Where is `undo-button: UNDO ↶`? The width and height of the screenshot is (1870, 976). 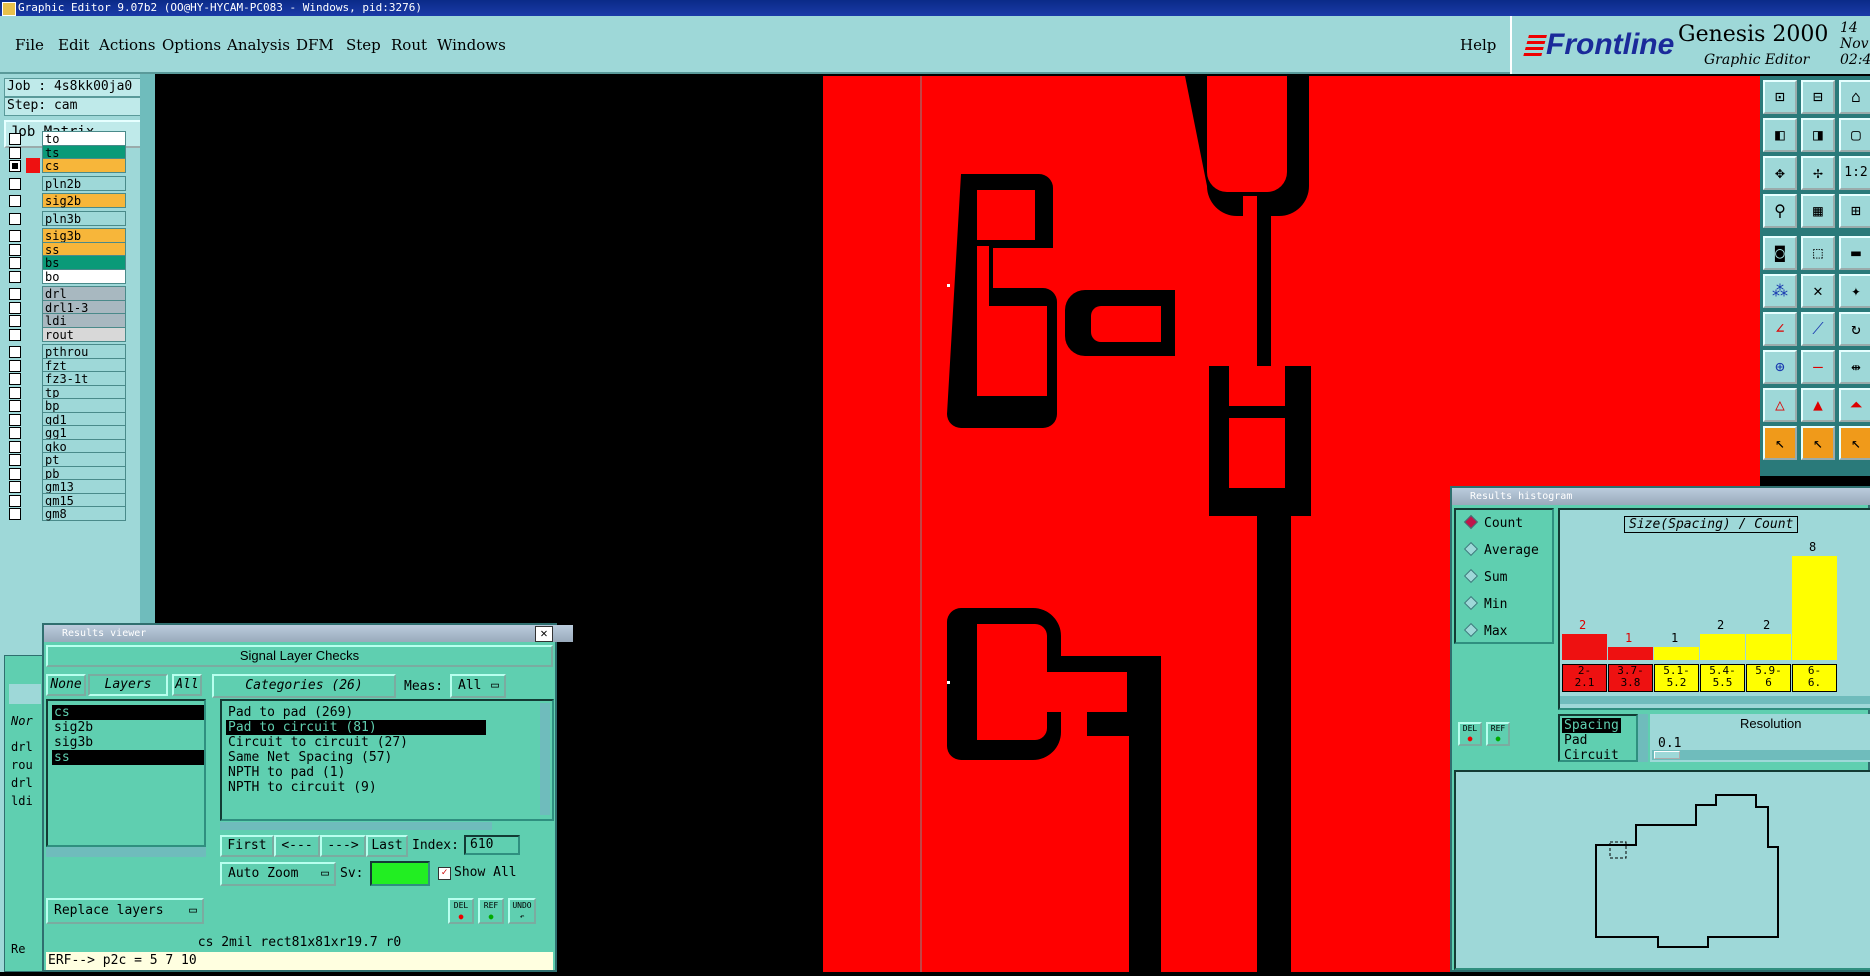
undo-button: UNDO ↶ is located at coordinates (522, 911).